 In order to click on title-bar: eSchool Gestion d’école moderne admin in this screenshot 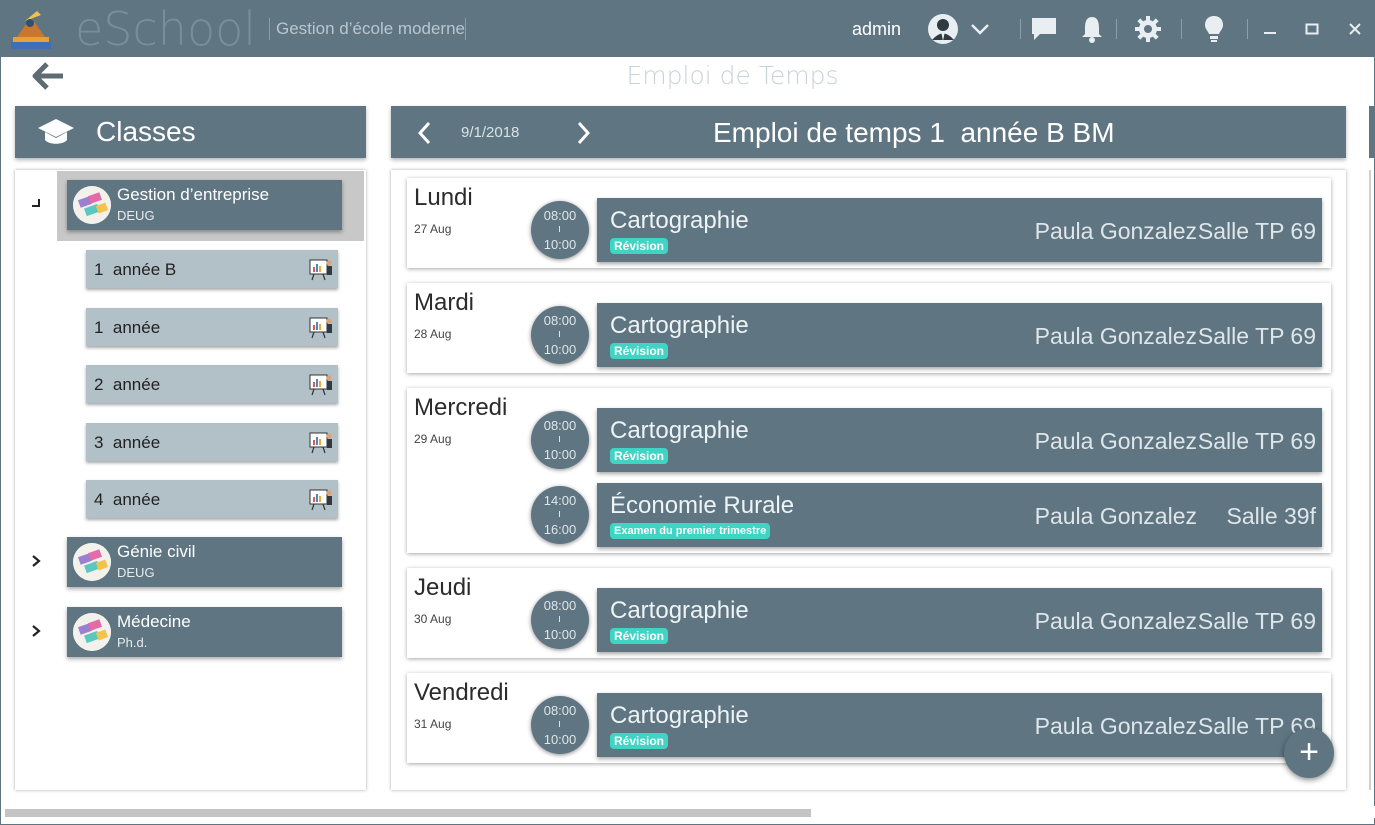, I will do `click(688, 29)`.